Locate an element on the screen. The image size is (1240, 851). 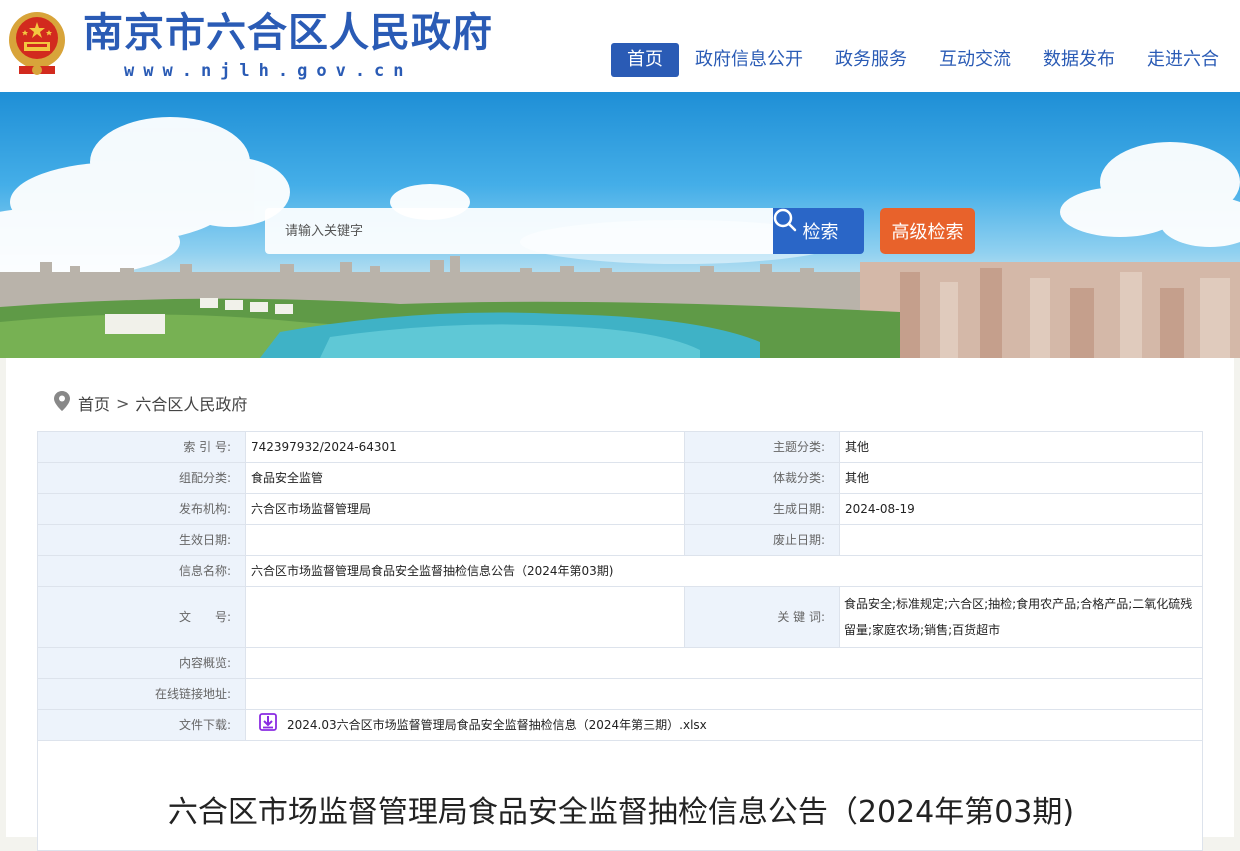
abolished-date-value is located at coordinates (1021, 540).